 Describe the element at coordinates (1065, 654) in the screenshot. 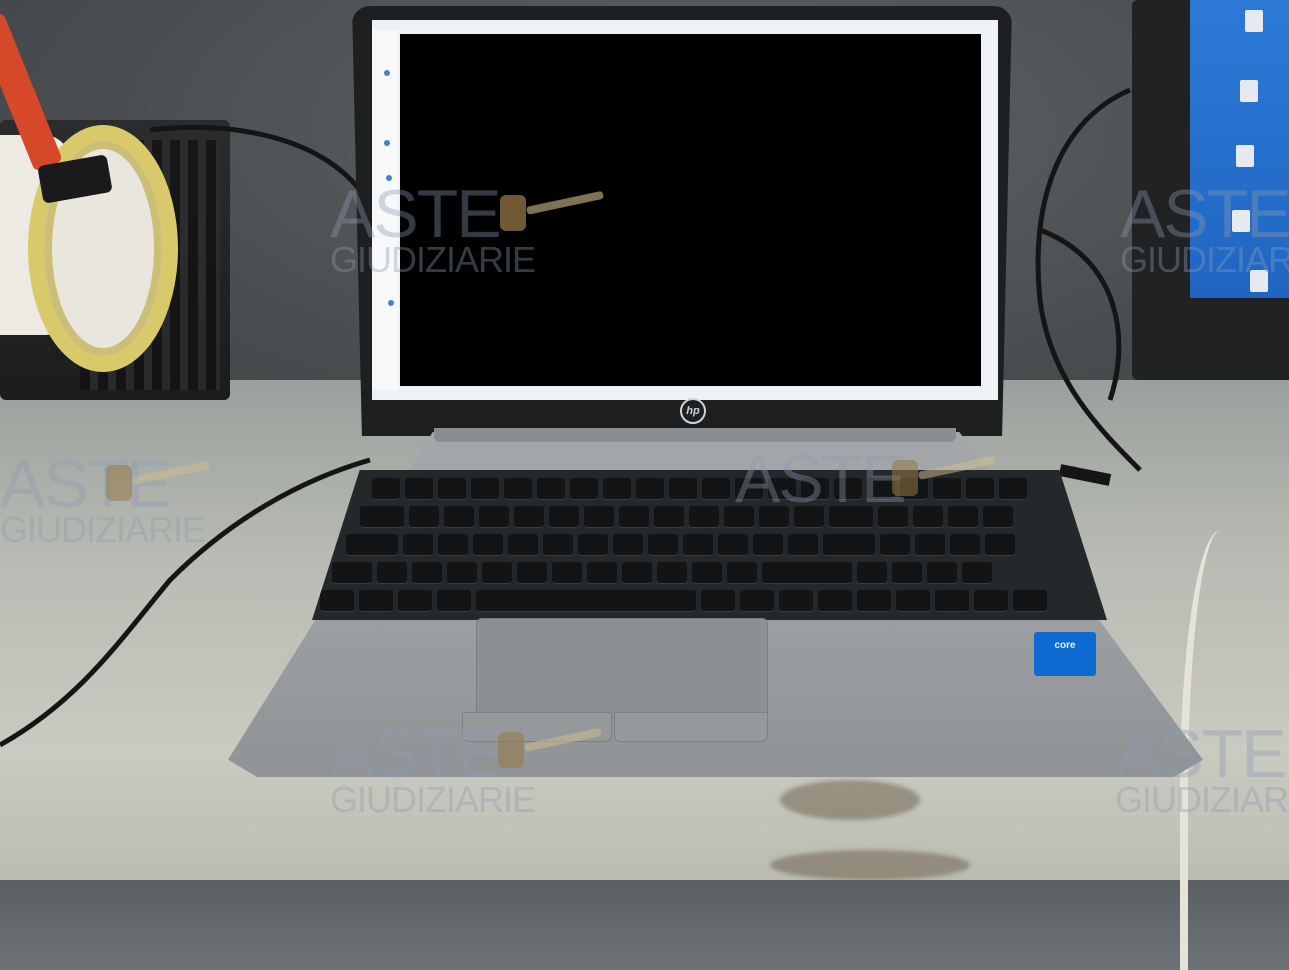

I see `processor-badge: core` at that location.